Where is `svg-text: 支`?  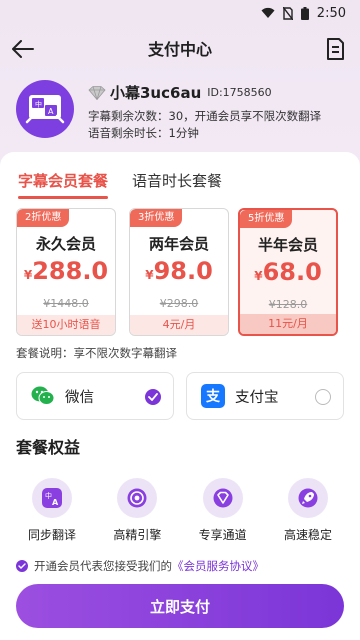 svg-text: 支 is located at coordinates (213, 396).